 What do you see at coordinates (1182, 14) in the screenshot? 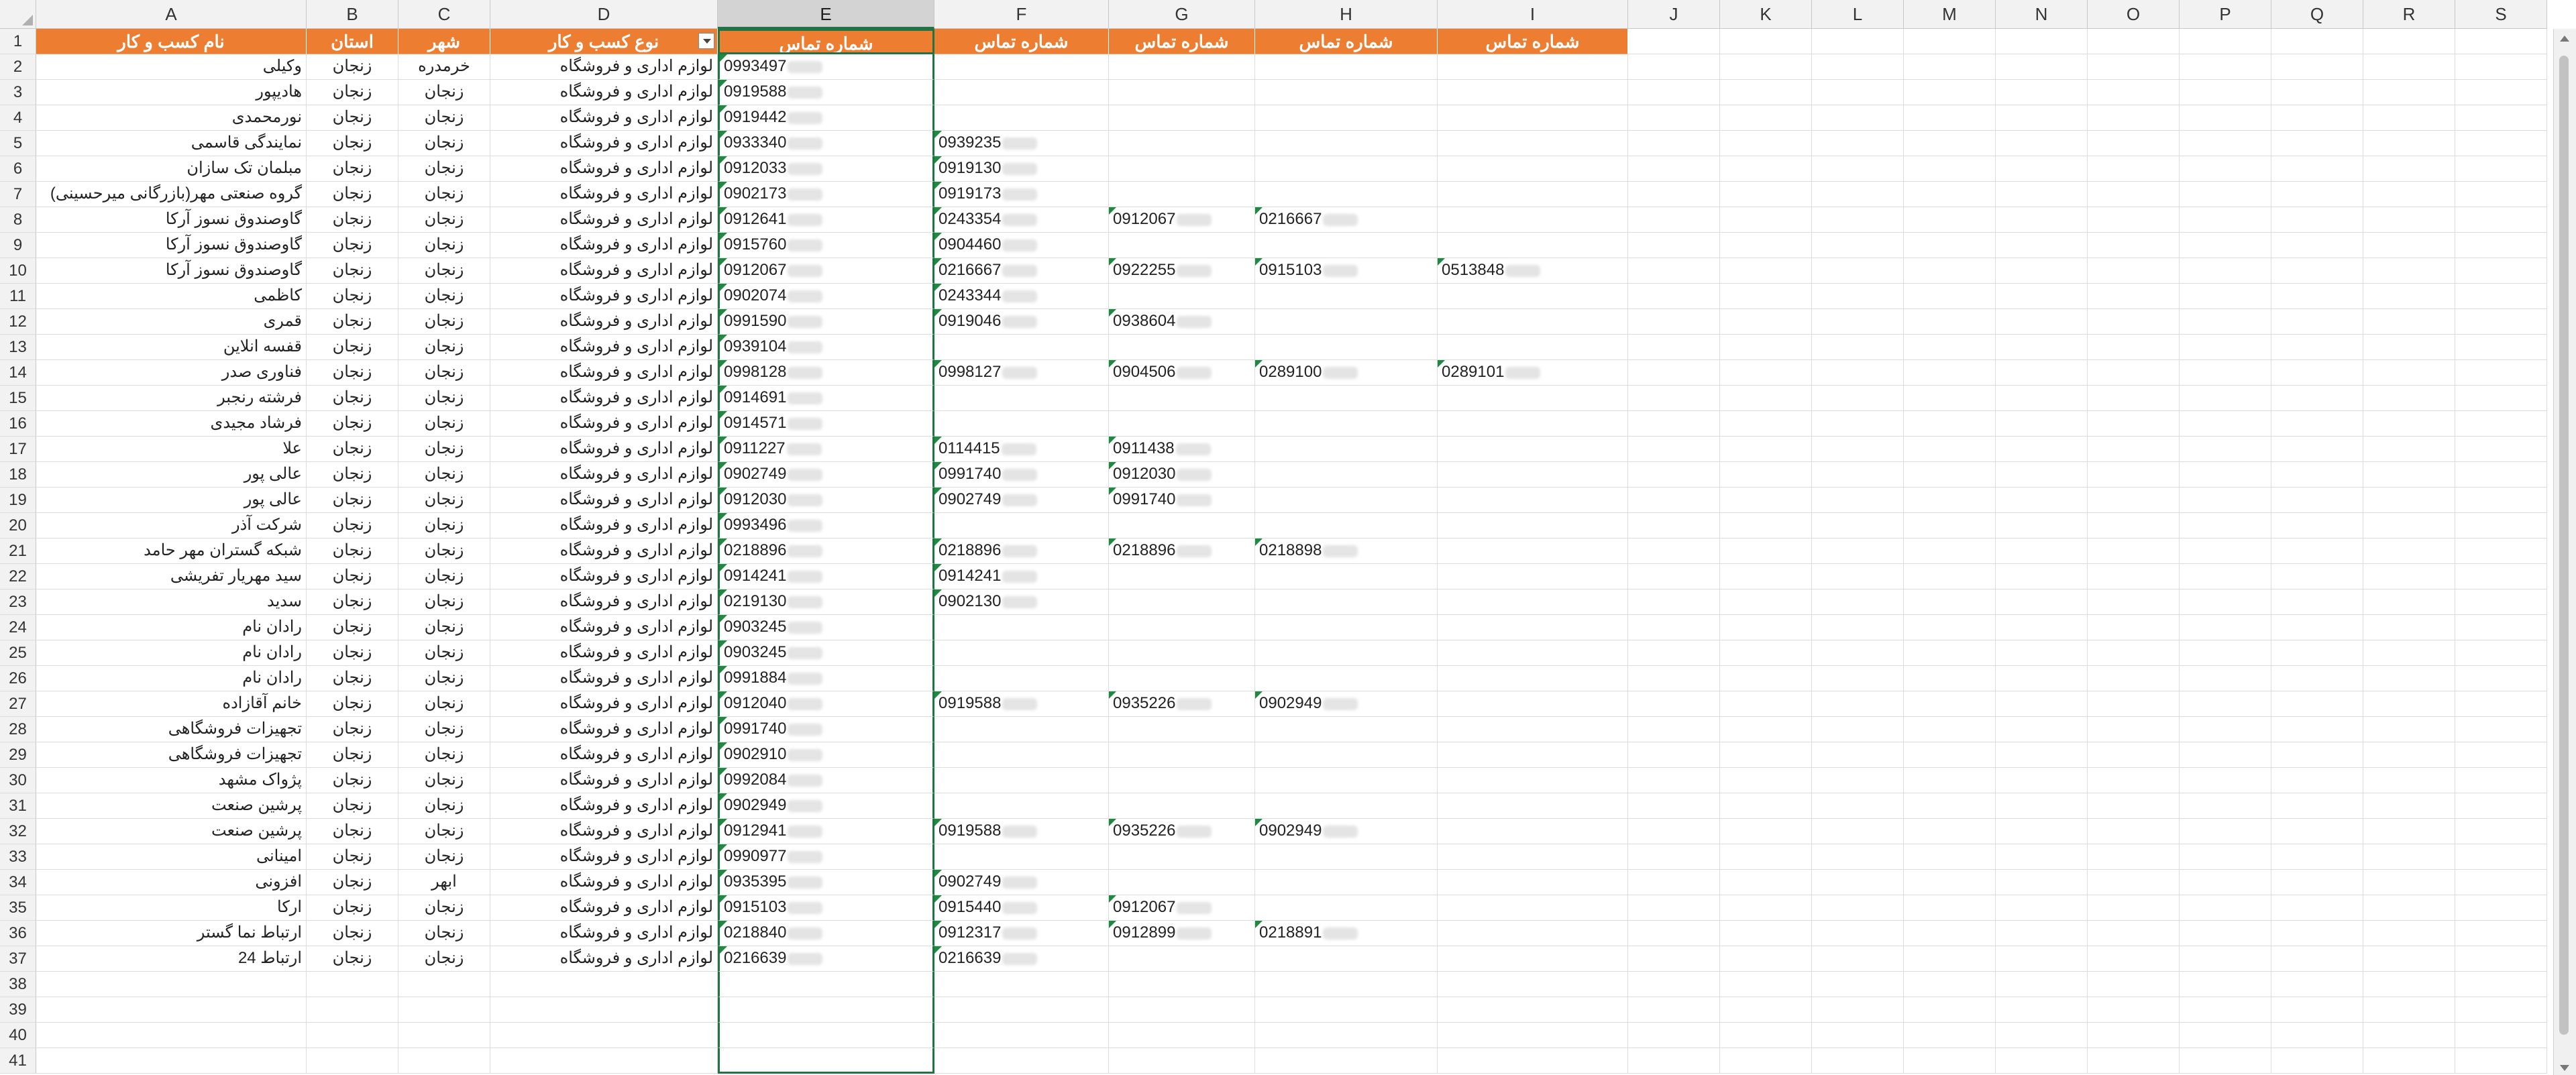
I see `column-header-g: G` at bounding box center [1182, 14].